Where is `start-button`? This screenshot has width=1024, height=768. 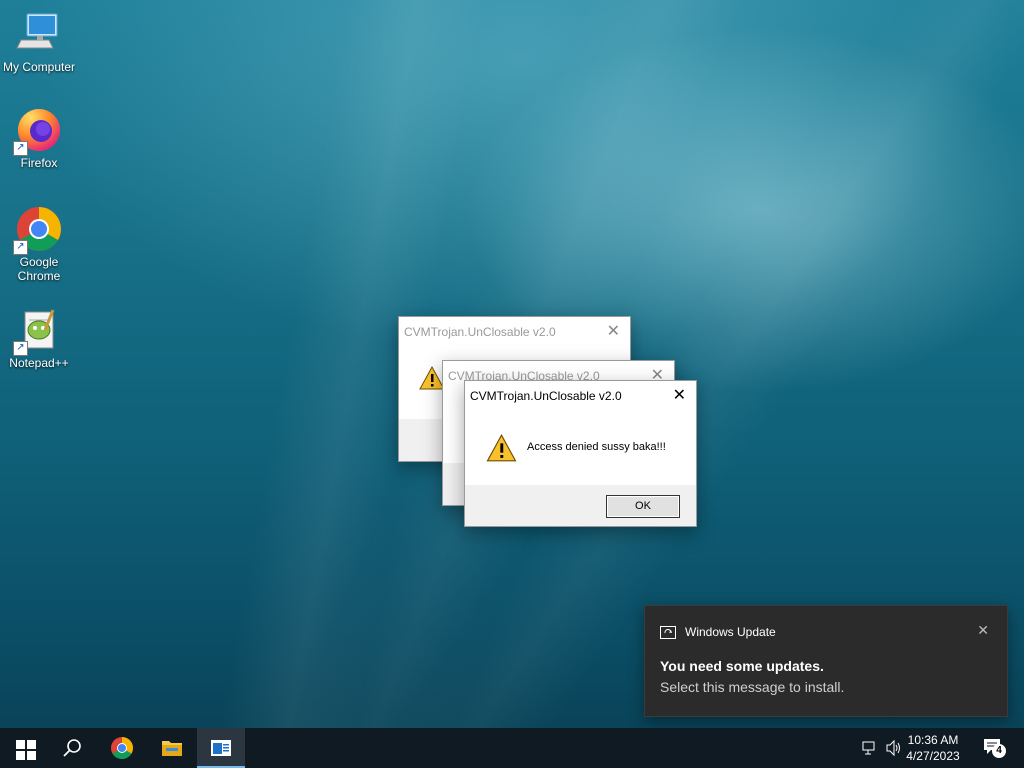
start-button is located at coordinates (24, 748).